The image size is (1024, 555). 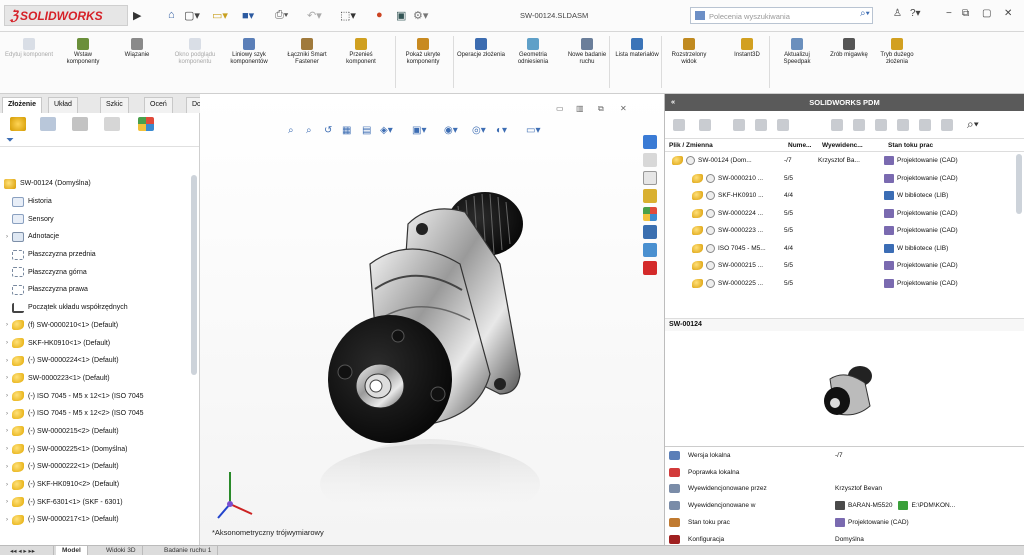 I want to click on dimxpert-icon, so click(x=112, y=124).